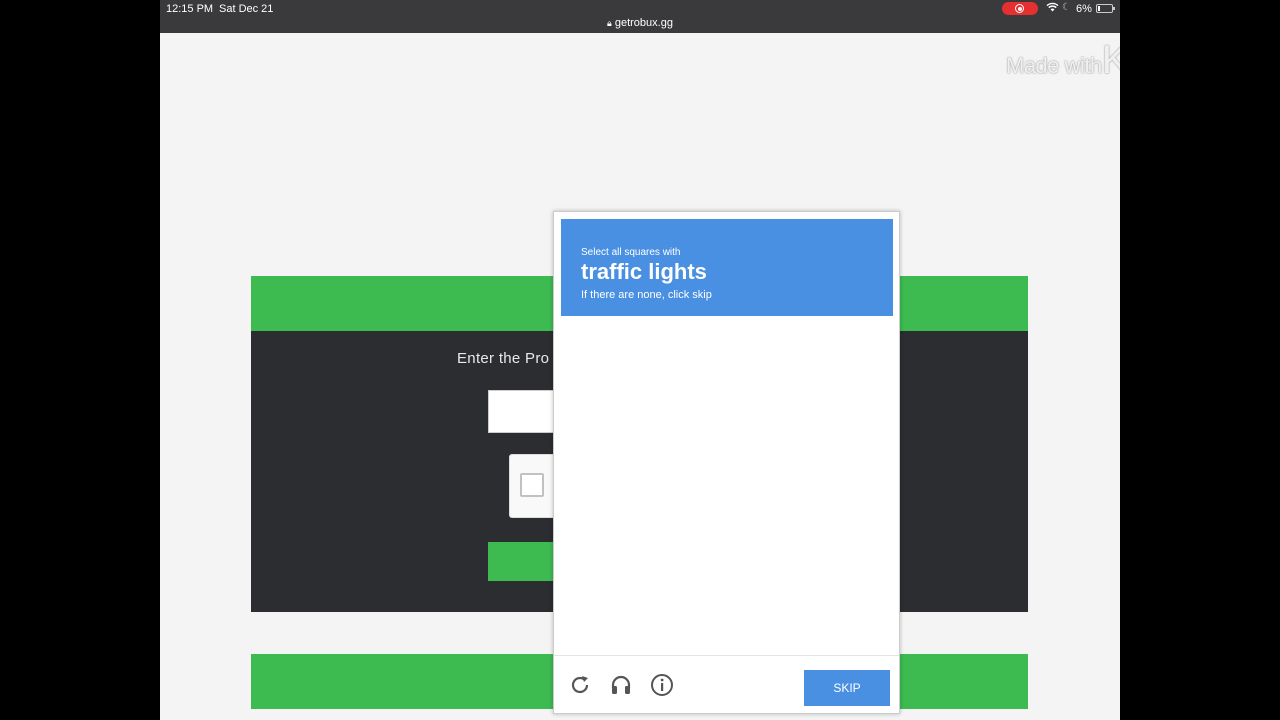 This screenshot has width=1280, height=720. I want to click on watermark-made-with: Made with, so click(1054, 65).